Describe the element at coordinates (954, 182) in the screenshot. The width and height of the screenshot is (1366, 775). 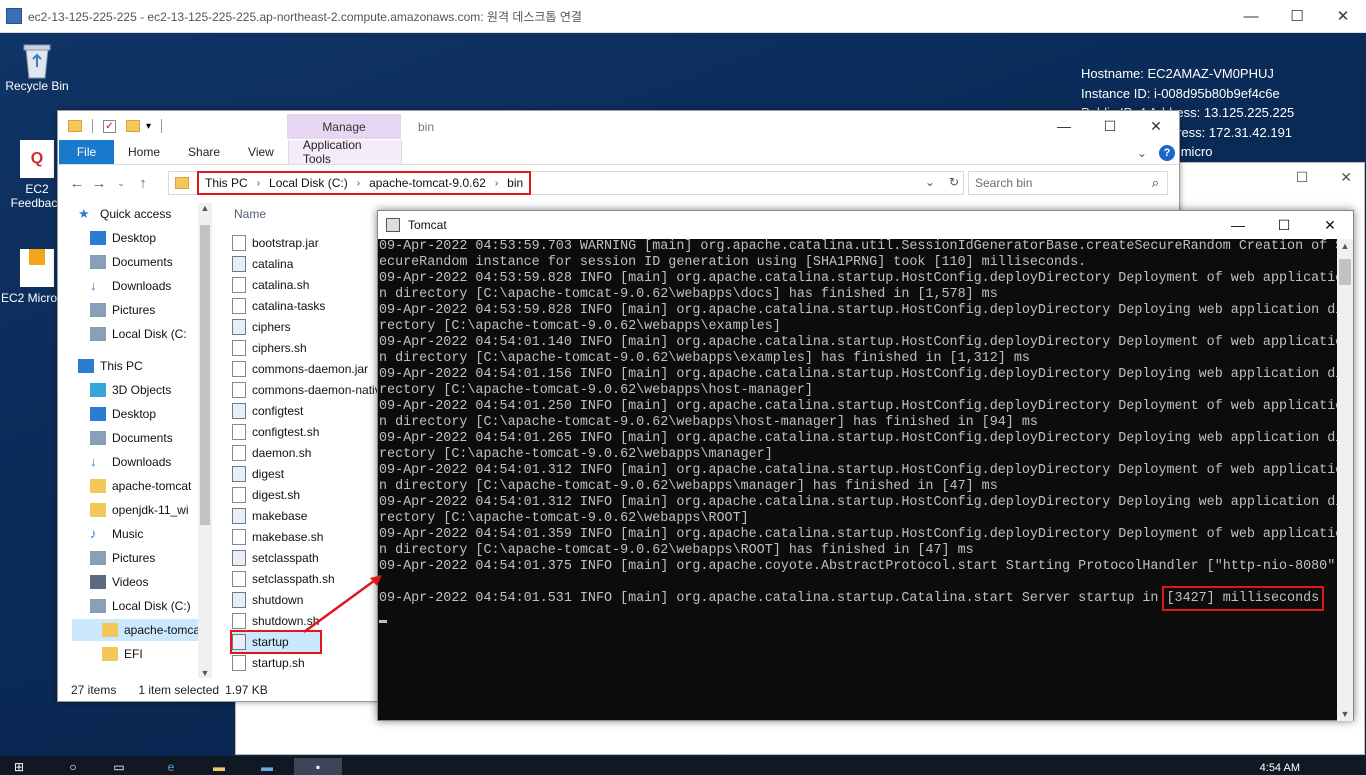
I see `refresh-icon: ↻` at that location.